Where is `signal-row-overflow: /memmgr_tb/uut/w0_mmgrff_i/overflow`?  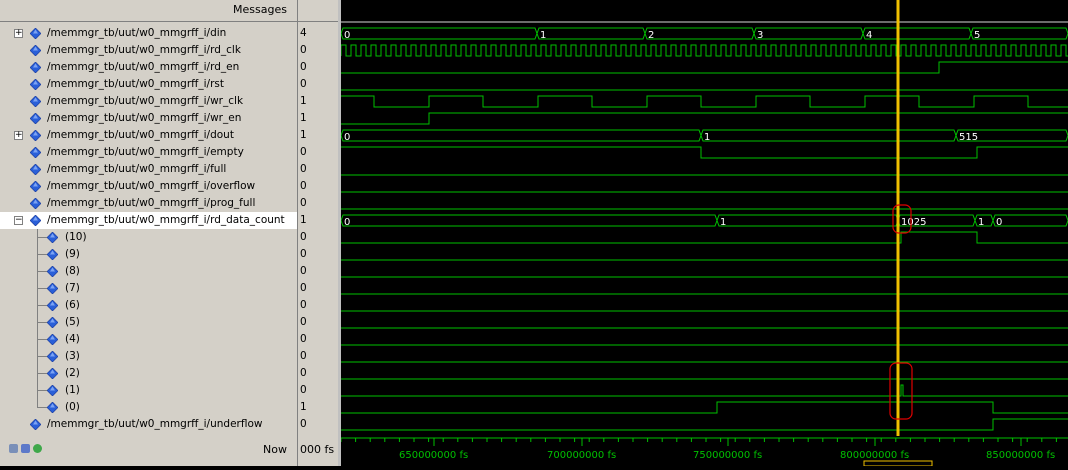
signal-row-overflow: /memmgr_tb/uut/w0_mmgrff_i/overflow is located at coordinates (148, 186).